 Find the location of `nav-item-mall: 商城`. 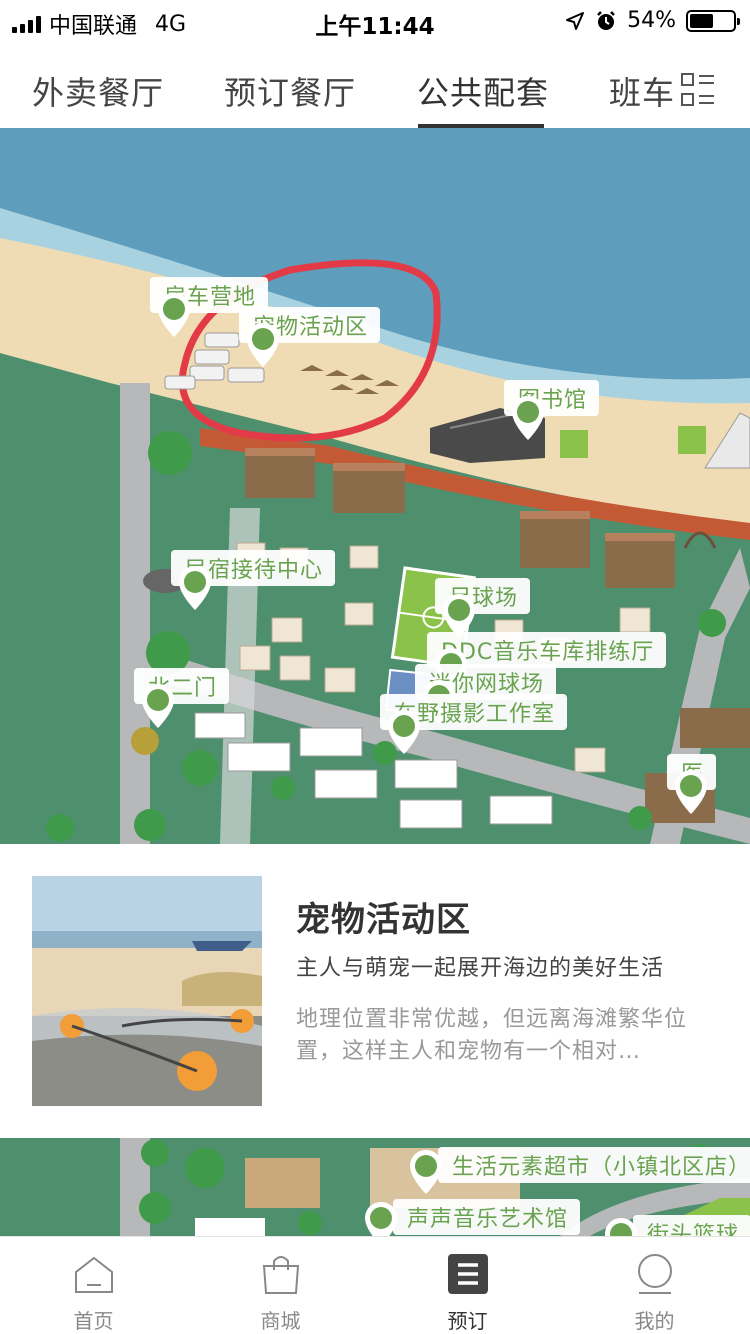

nav-item-mall: 商城 is located at coordinates (280, 1285).